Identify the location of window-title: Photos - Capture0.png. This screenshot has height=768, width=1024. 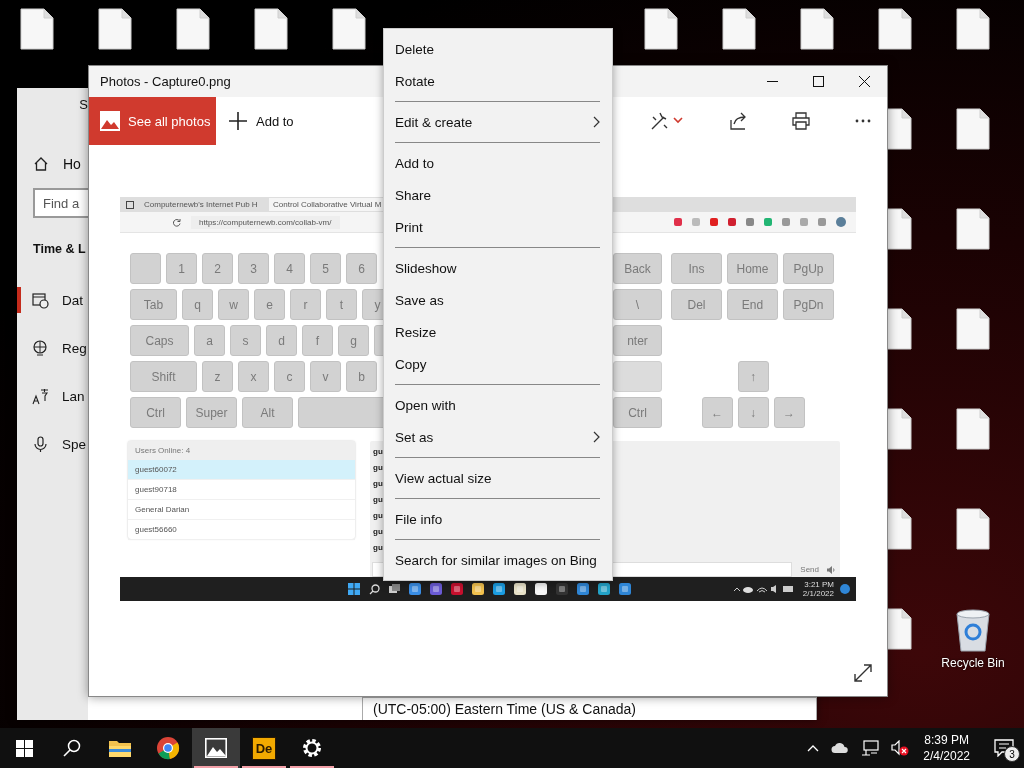
(165, 81).